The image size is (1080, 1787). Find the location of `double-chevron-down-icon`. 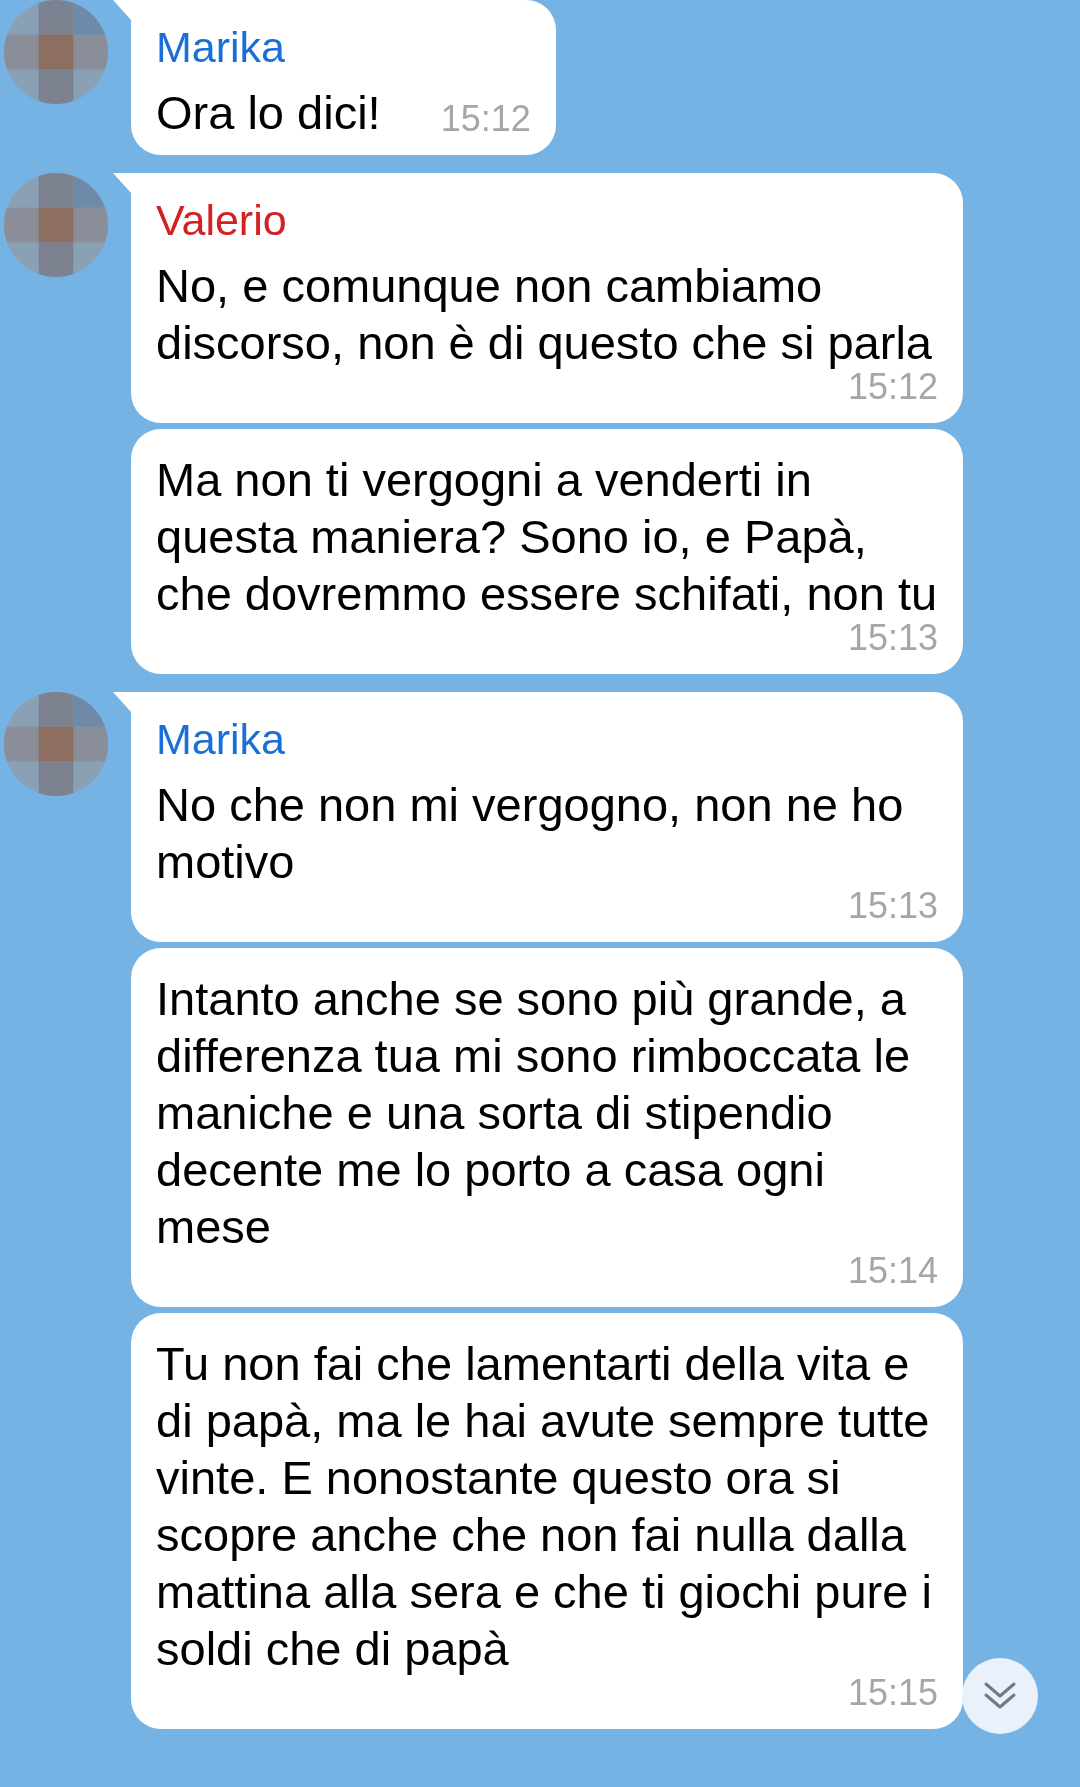

double-chevron-down-icon is located at coordinates (1000, 1696).